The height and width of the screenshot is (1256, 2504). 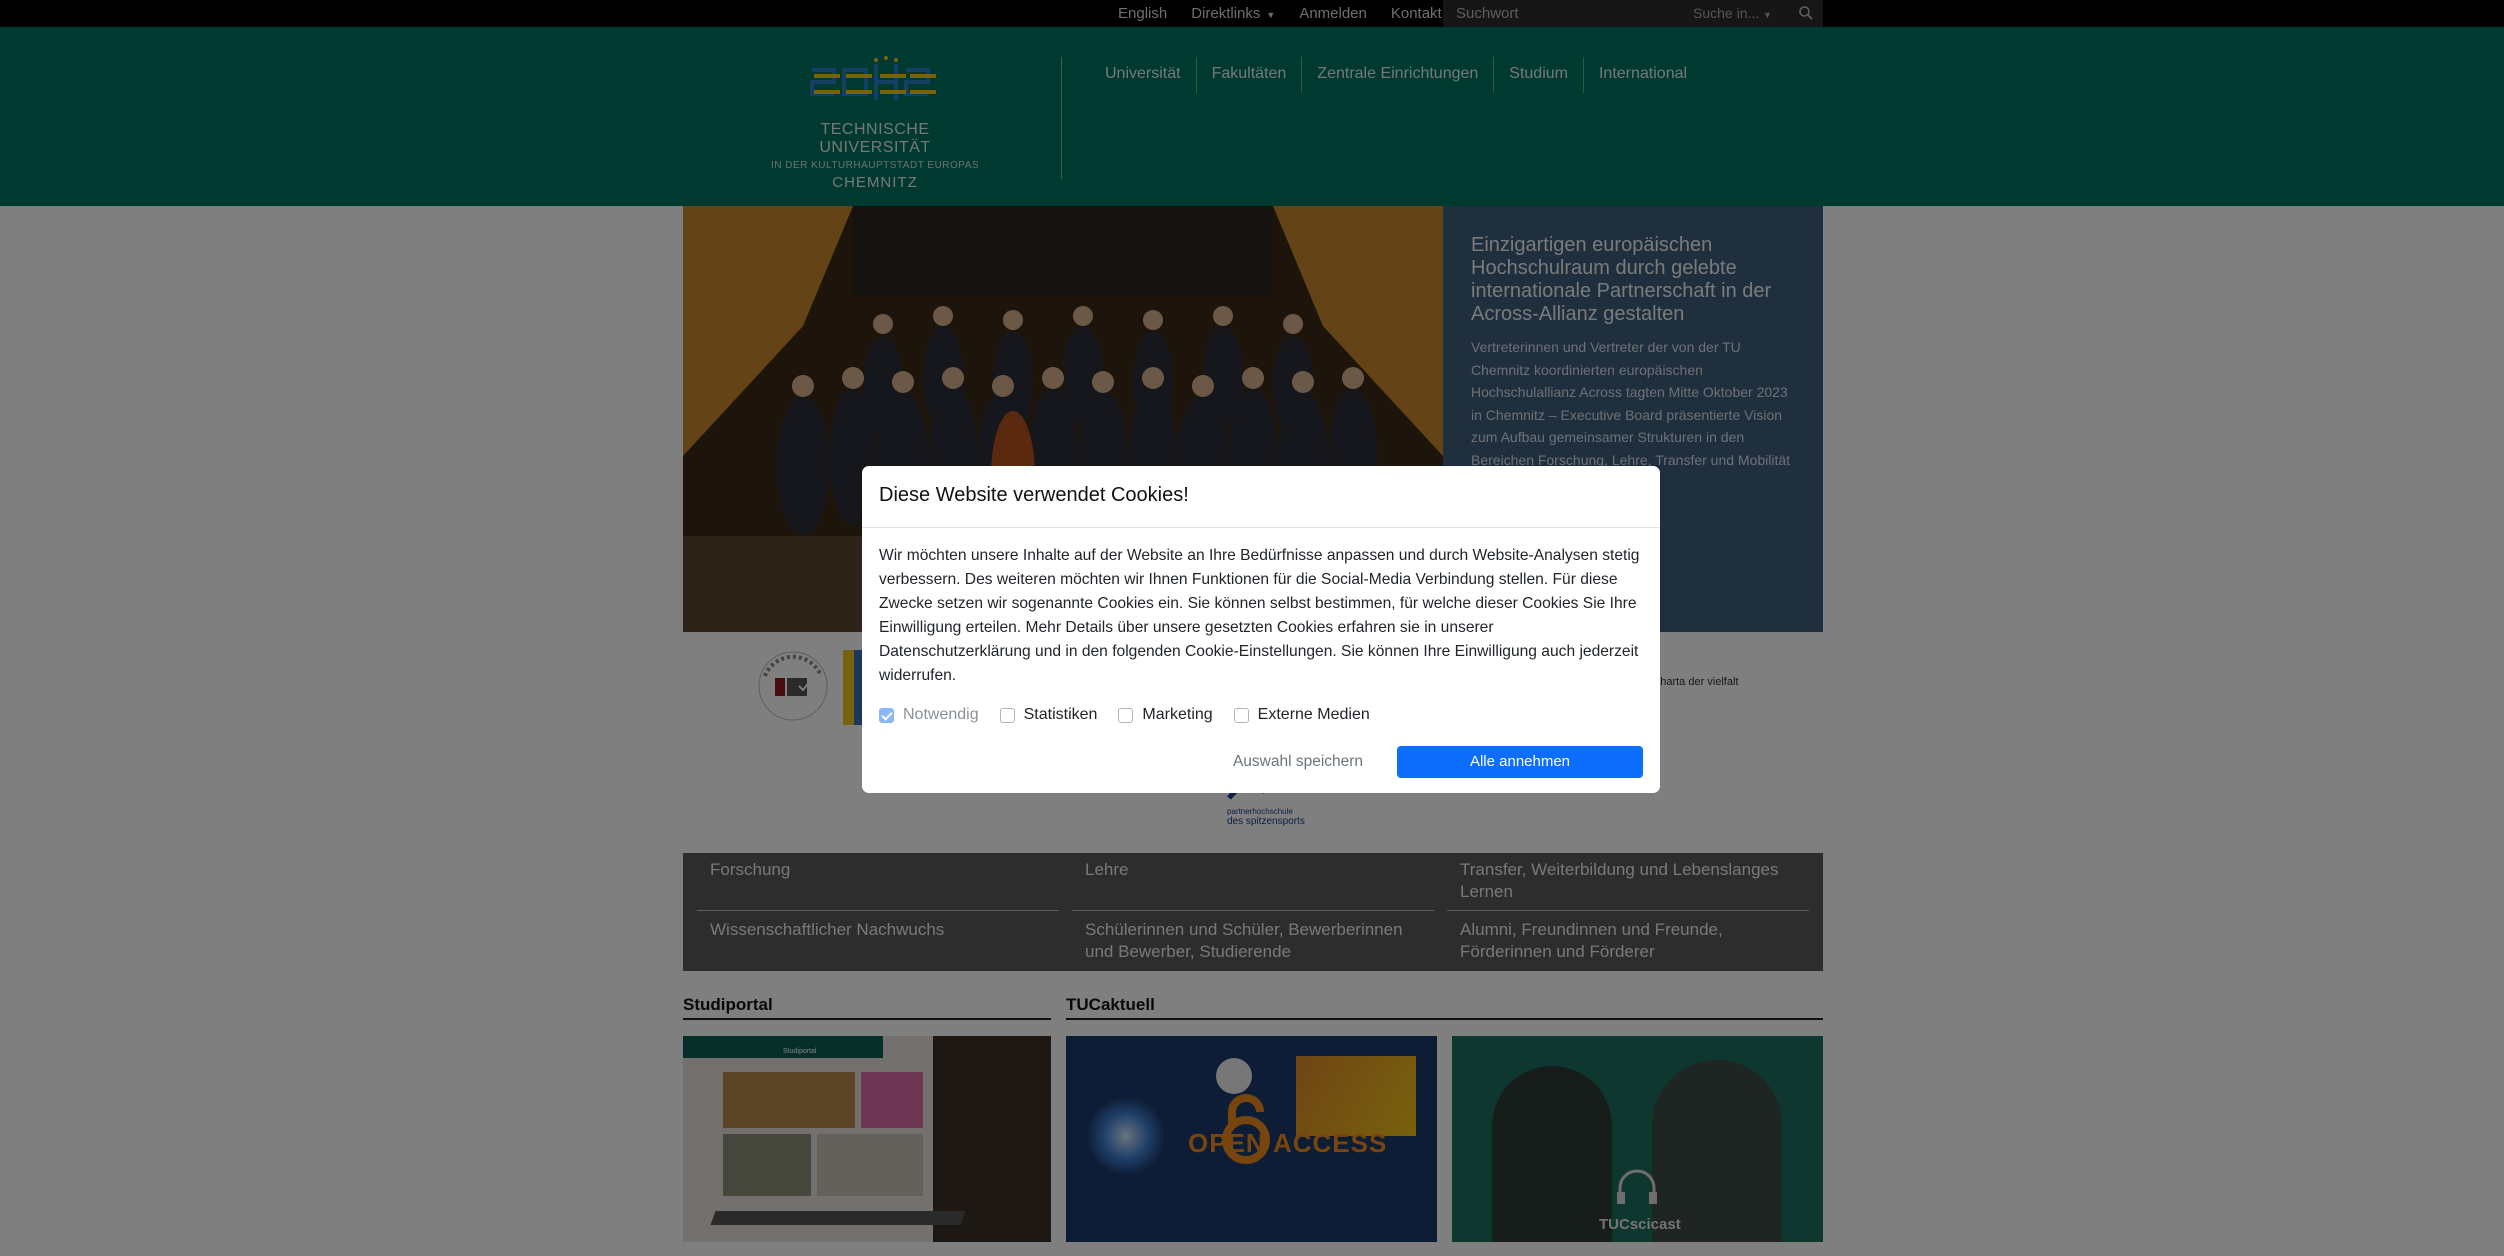 I want to click on label-notwendig: Notwendig, so click(x=941, y=714).